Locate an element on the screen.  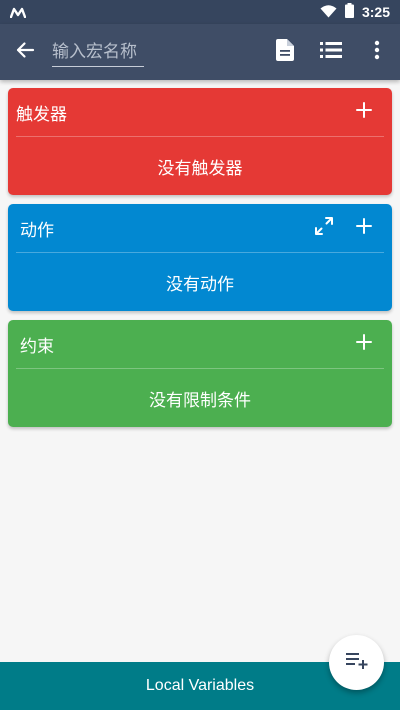
actions-card: 动作 没有动作 is located at coordinates (200, 257).